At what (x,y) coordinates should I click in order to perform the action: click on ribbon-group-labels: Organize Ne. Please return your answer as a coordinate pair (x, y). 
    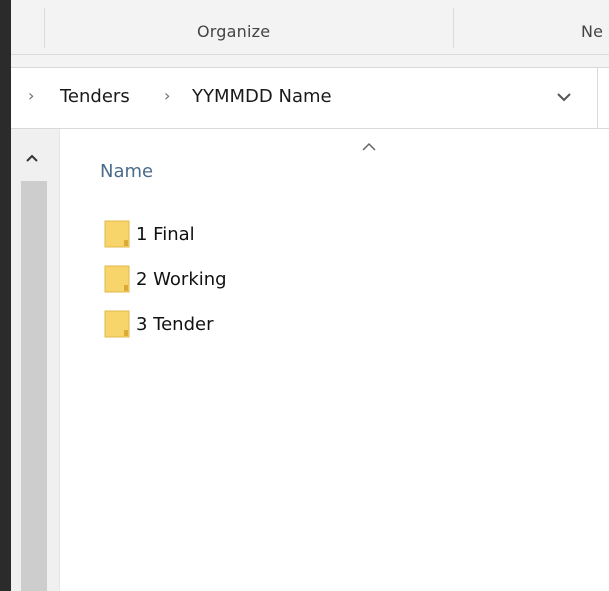
    Looking at the image, I should click on (310, 27).